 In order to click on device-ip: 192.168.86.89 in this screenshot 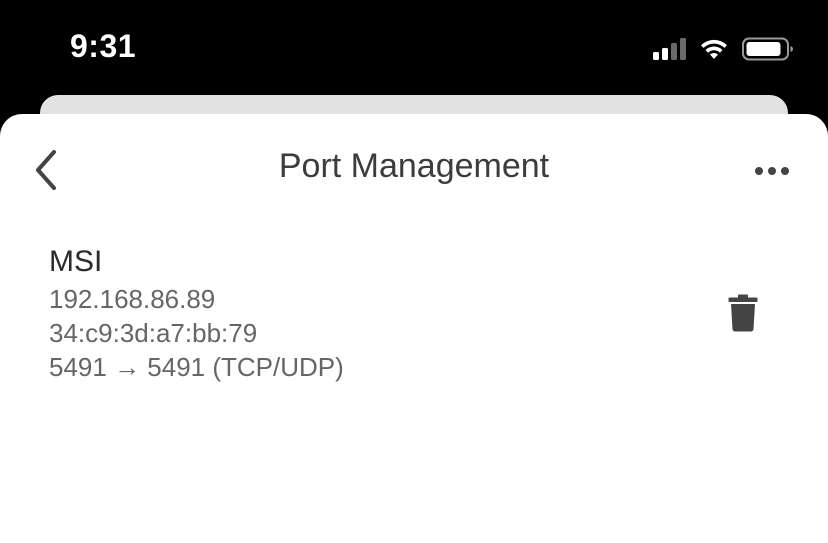, I will do `click(132, 299)`.